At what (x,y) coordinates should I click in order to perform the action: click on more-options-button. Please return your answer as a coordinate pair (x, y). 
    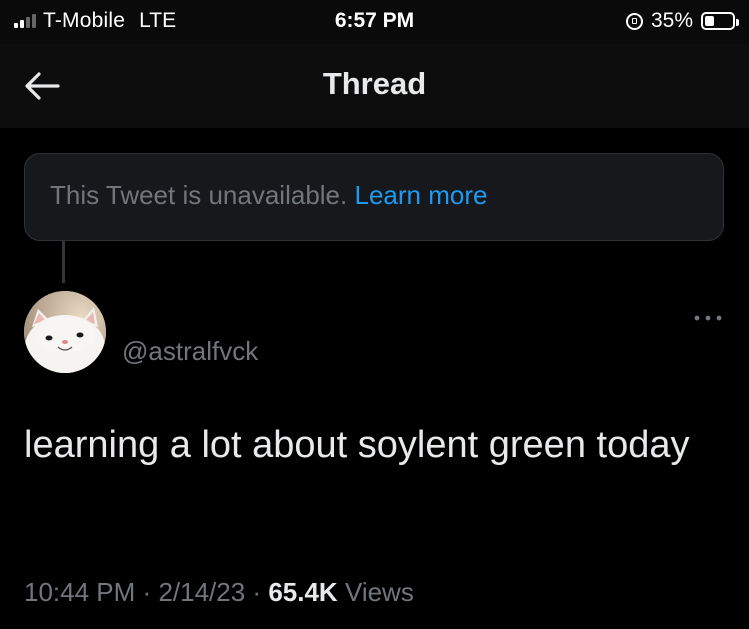
    Looking at the image, I should click on (708, 318).